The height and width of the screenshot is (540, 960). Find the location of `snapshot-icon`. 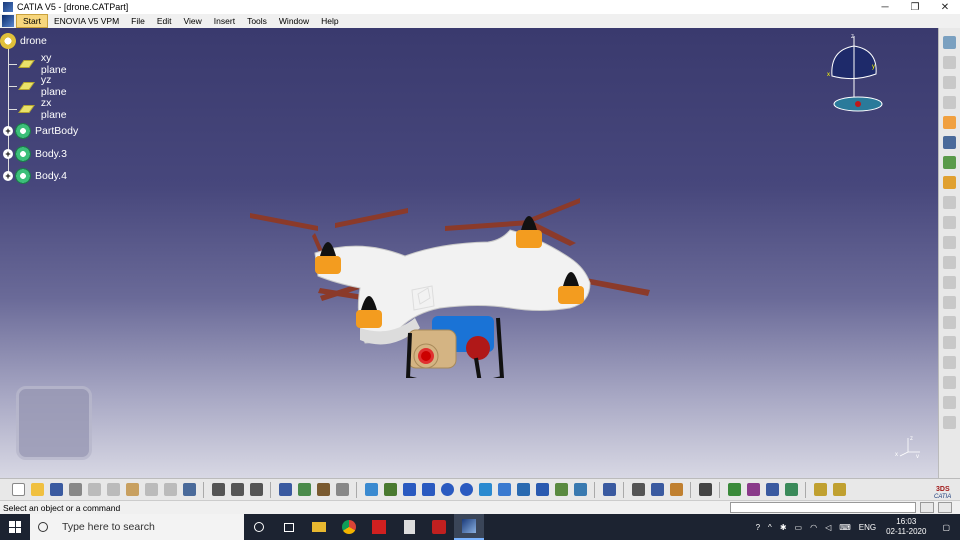

snapshot-icon is located at coordinates (705, 490).